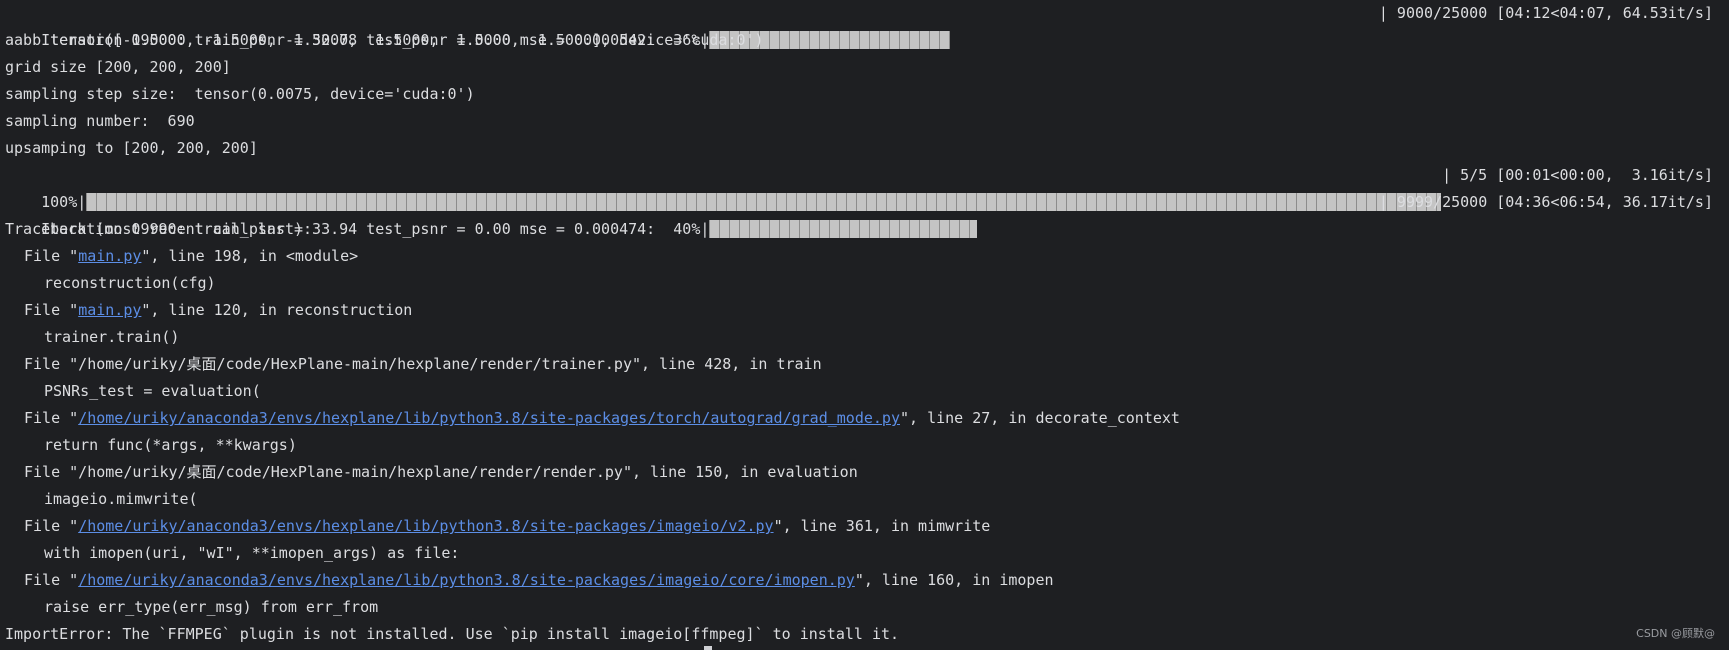  Describe the element at coordinates (277, 310) in the screenshot. I see `frame-suffix: ", line 120, in reconstruction` at that location.